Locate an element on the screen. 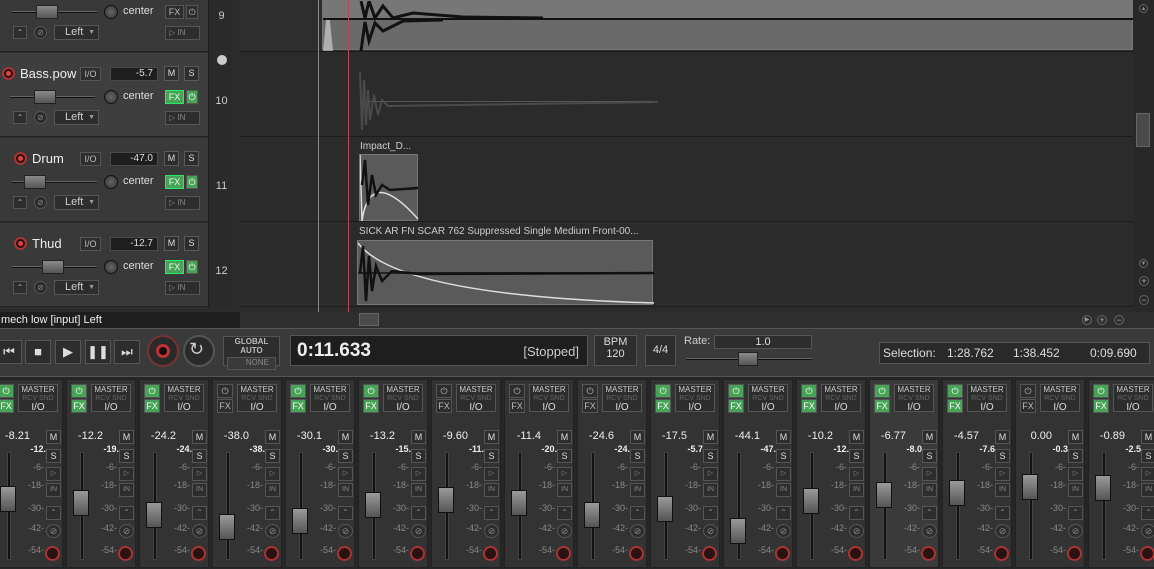  input-select: Left is located at coordinates (76, 117).